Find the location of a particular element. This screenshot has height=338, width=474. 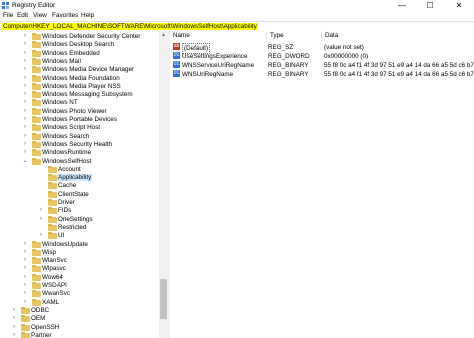

tree-item-label: Windows Media Foundation is located at coordinates (81, 78).